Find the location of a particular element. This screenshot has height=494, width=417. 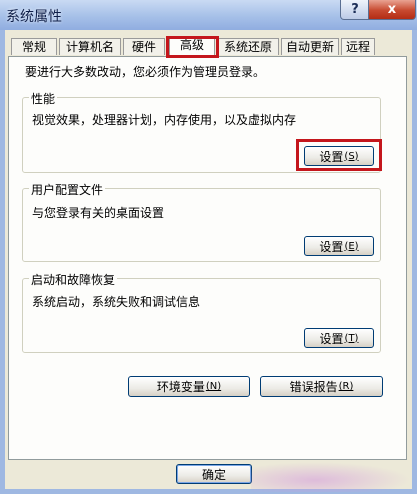

help-button: ? is located at coordinates (355, 10).